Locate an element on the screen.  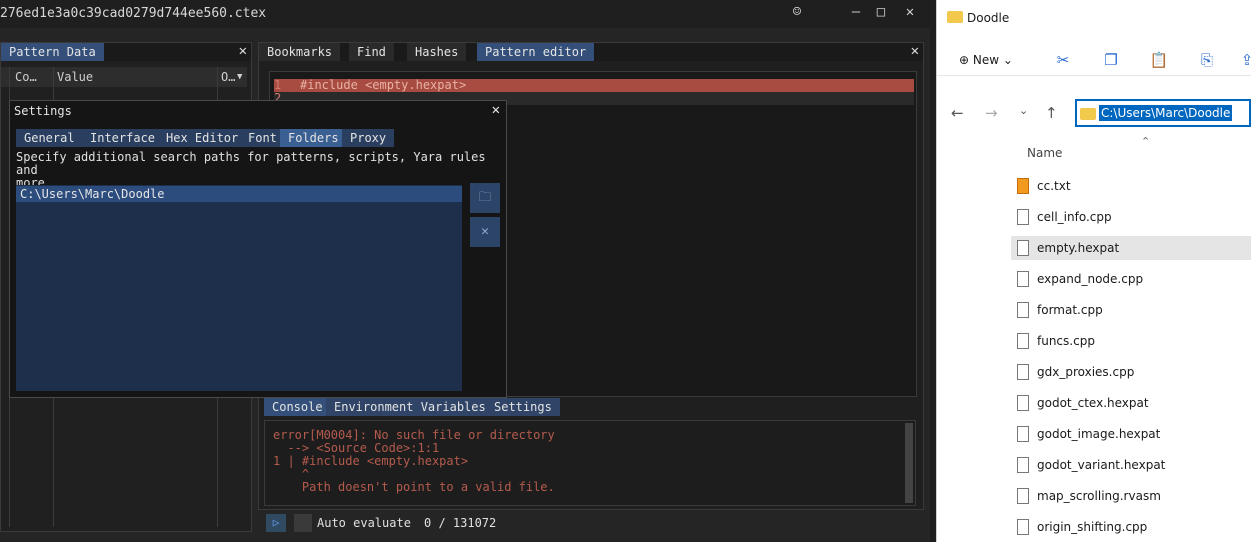
tab-hex-editor: Hex Editor is located at coordinates (202, 138).